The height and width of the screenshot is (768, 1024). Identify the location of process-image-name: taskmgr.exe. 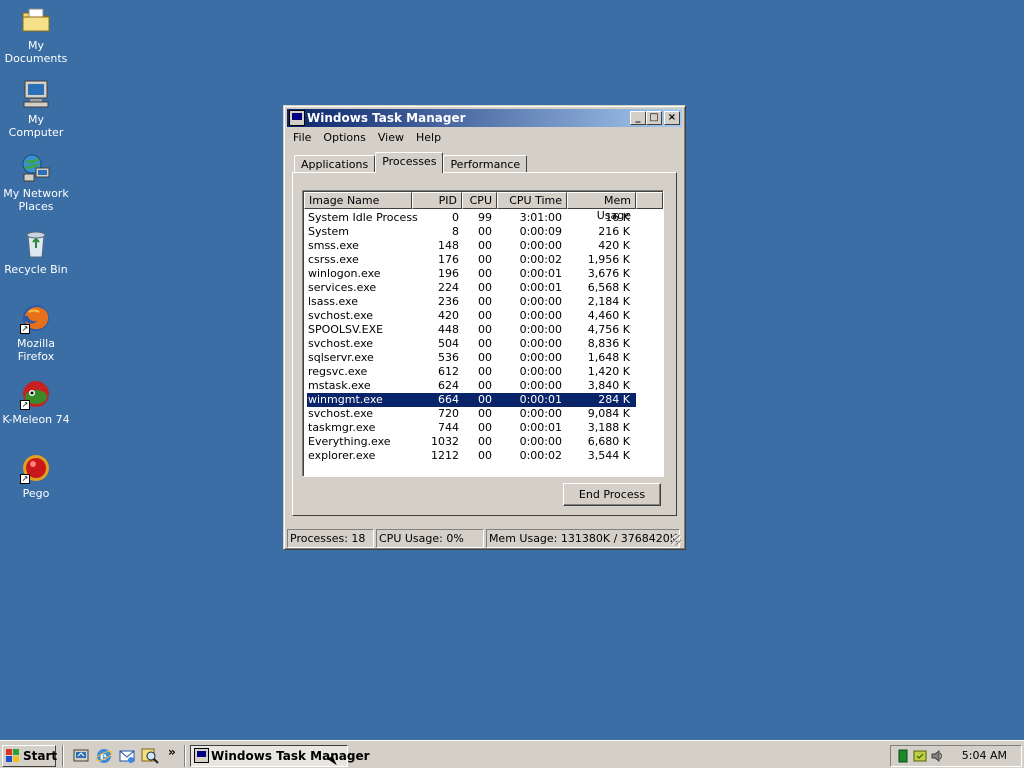
(342, 427).